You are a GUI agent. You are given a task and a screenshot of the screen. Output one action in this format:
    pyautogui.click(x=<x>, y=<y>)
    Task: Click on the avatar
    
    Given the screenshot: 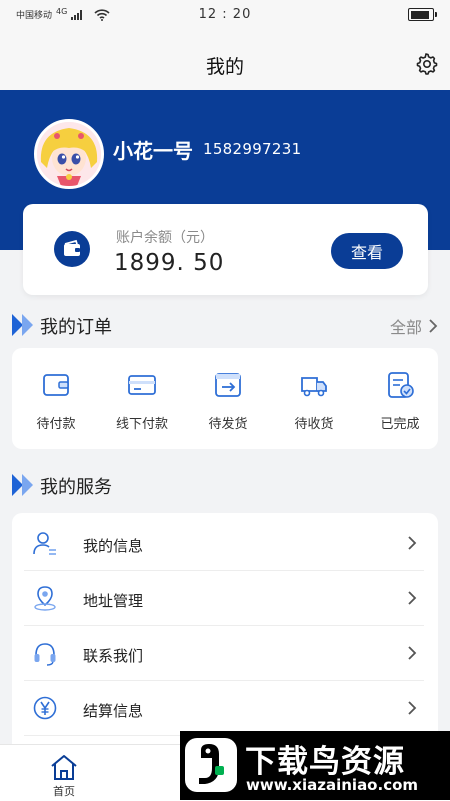 What is the action you would take?
    pyautogui.click(x=69, y=154)
    